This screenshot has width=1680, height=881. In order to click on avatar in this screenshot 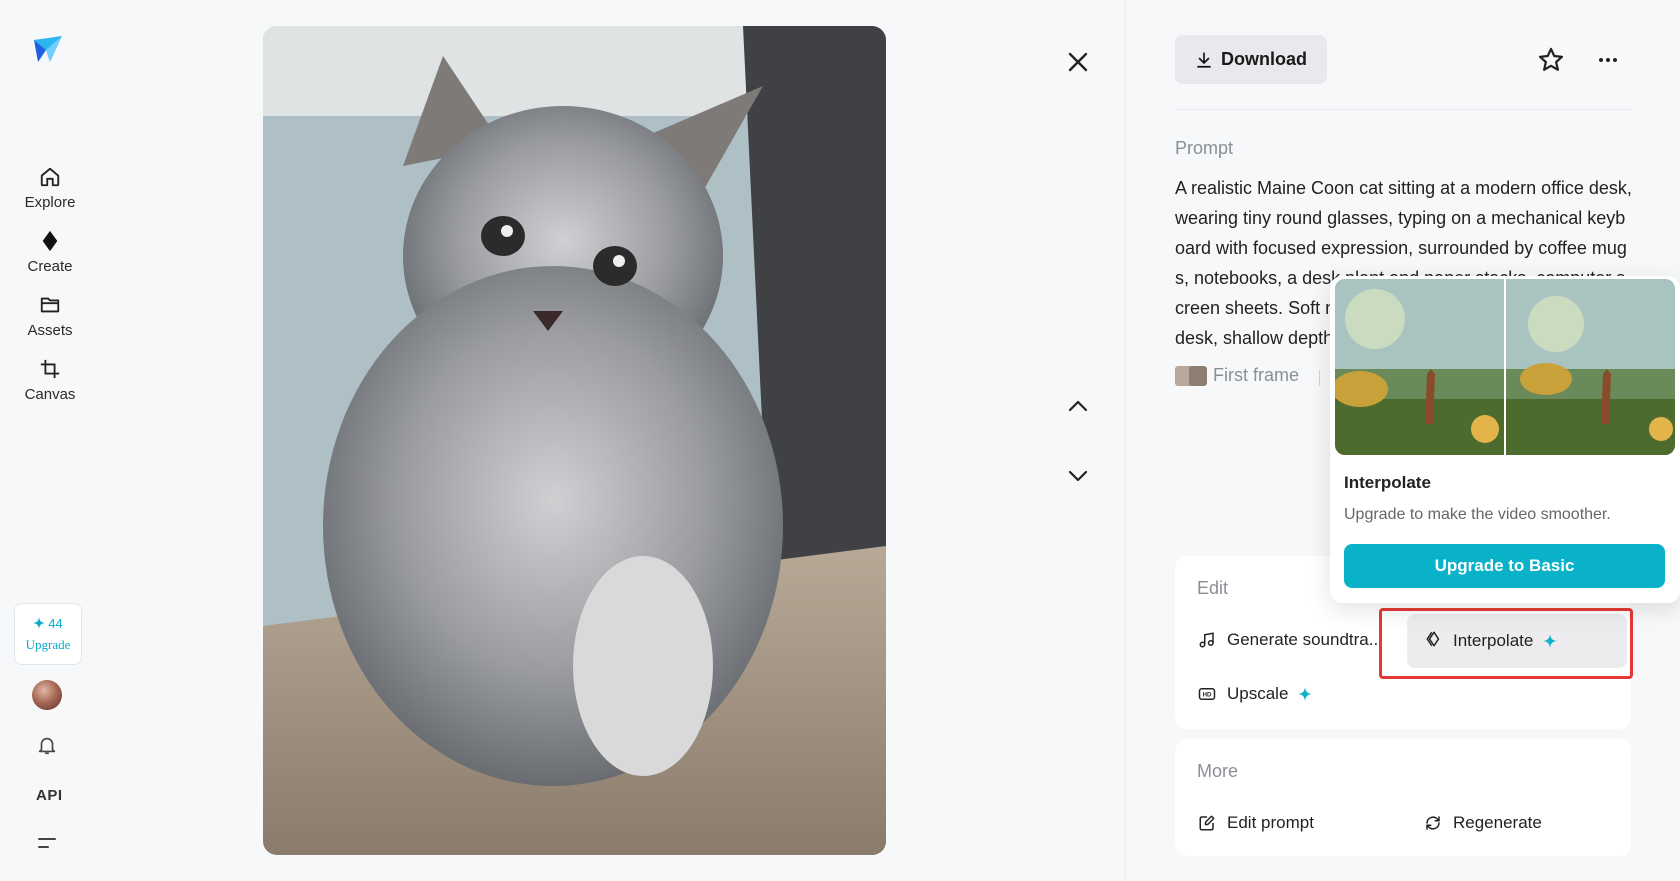, I will do `click(47, 695)`.